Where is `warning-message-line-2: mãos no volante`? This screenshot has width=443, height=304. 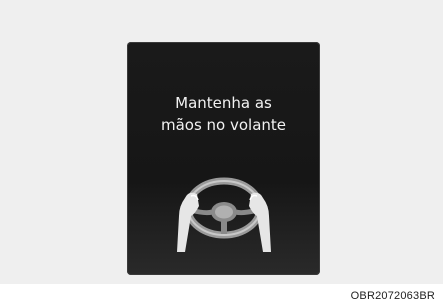
warning-message-line-2: mãos no volante is located at coordinates (223, 125).